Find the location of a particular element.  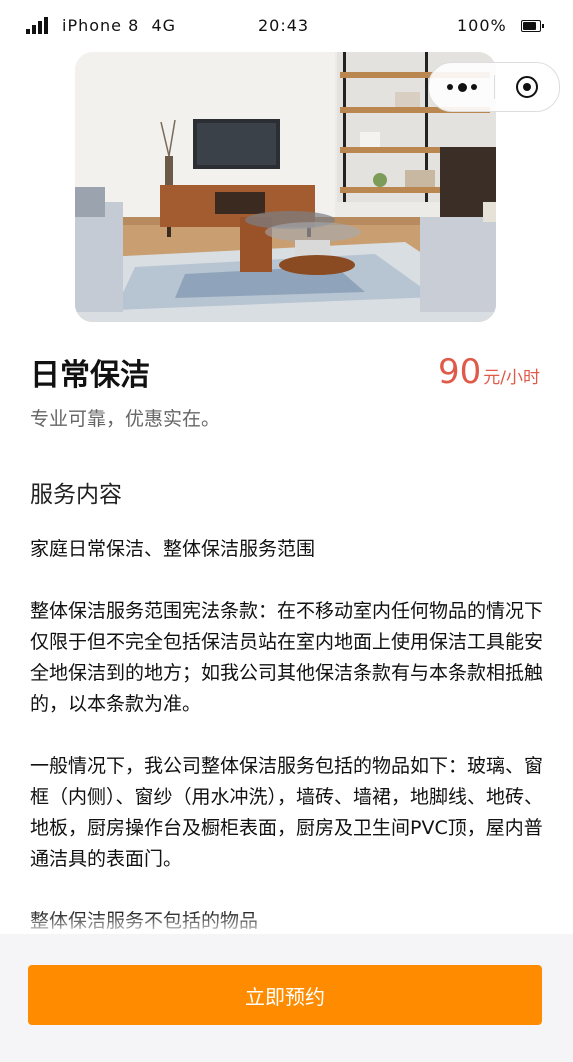

carrier-label: iPhone 8 4G is located at coordinates (119, 25).